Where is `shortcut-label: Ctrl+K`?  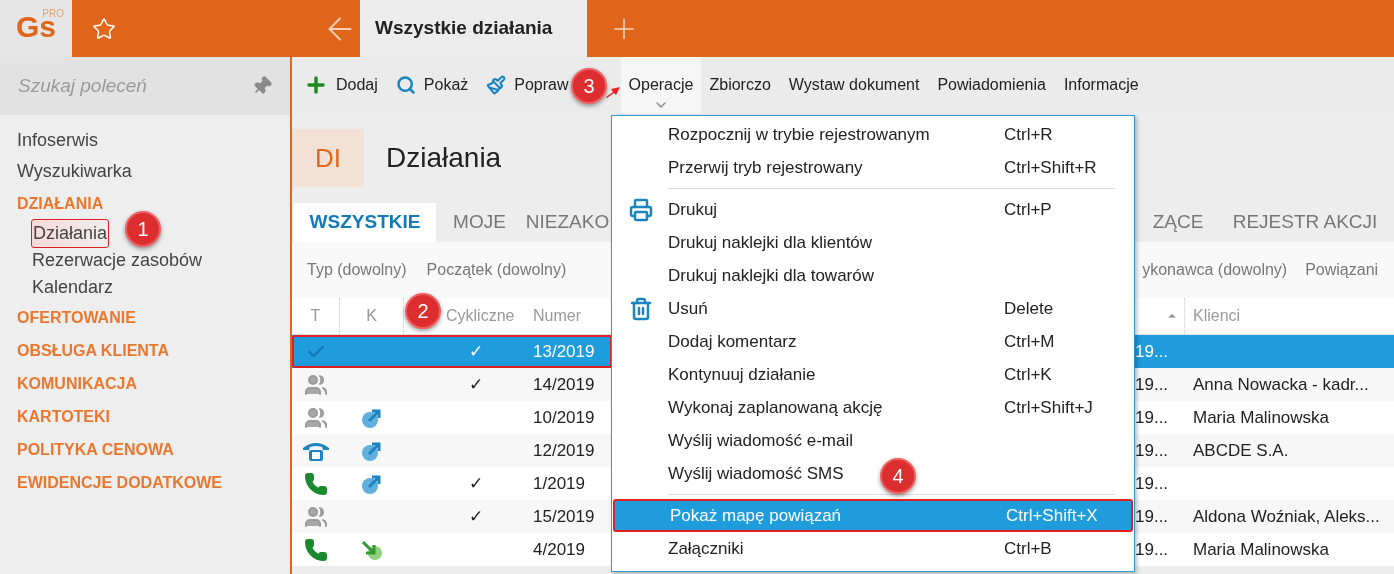
shortcut-label: Ctrl+K is located at coordinates (1028, 374).